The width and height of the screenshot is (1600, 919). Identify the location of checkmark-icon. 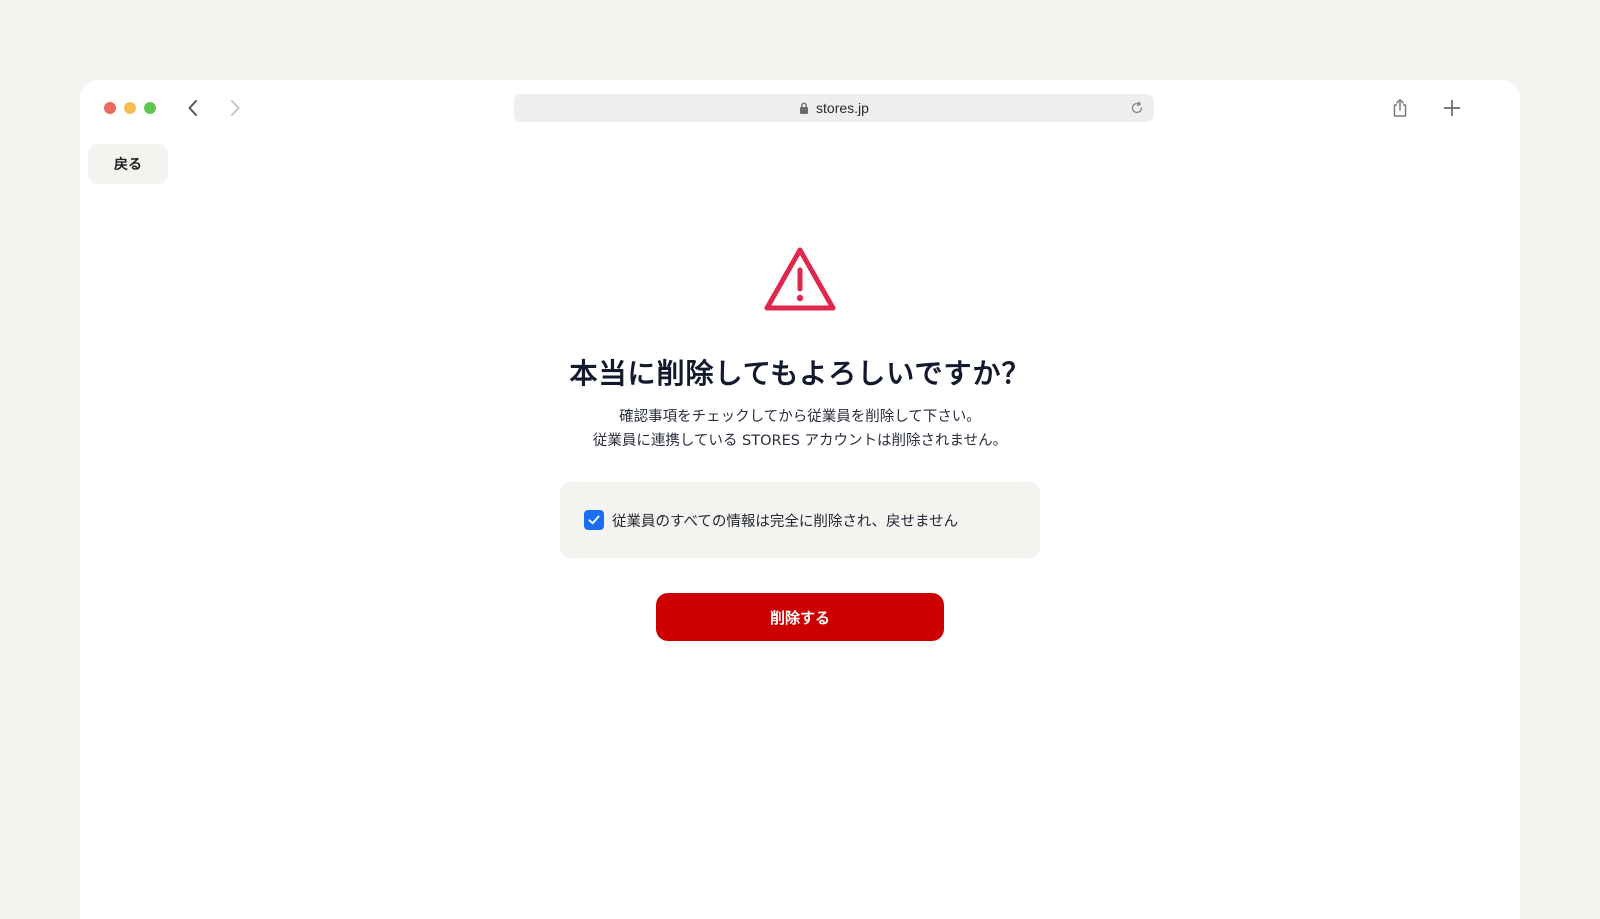
(594, 520).